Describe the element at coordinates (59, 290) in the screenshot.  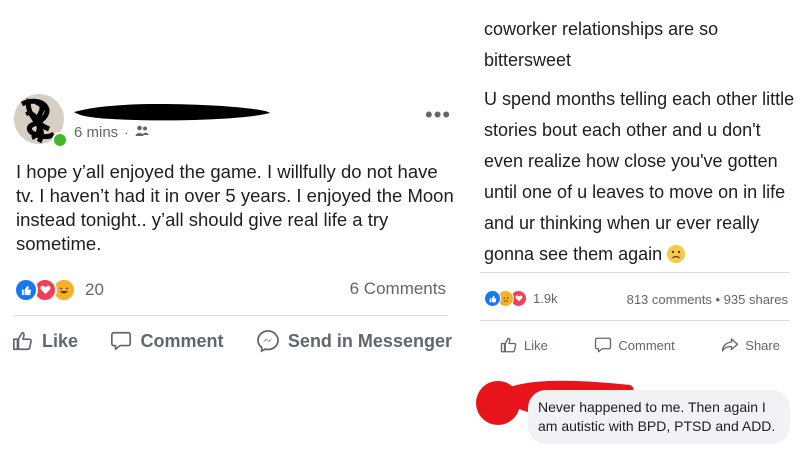
I see `reactions-summary: 20` at that location.